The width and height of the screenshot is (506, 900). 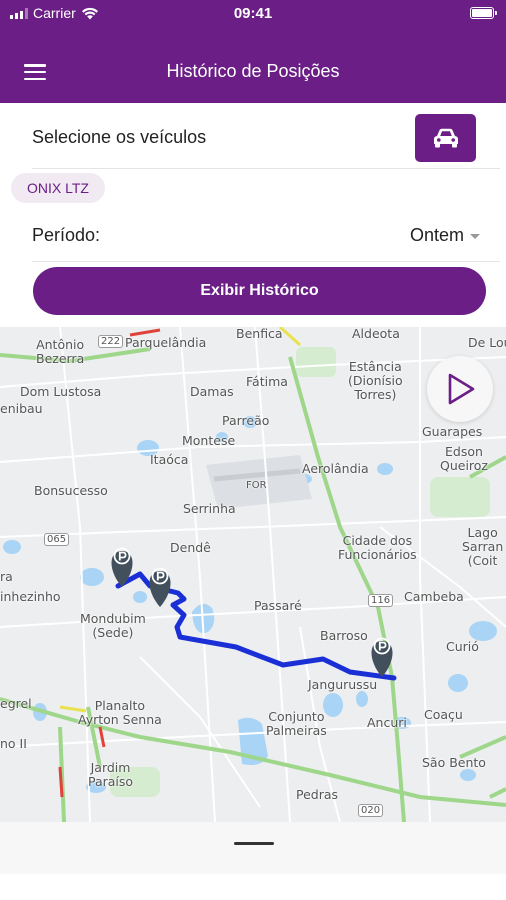 I want to click on map-label: no II, so click(x=13, y=743).